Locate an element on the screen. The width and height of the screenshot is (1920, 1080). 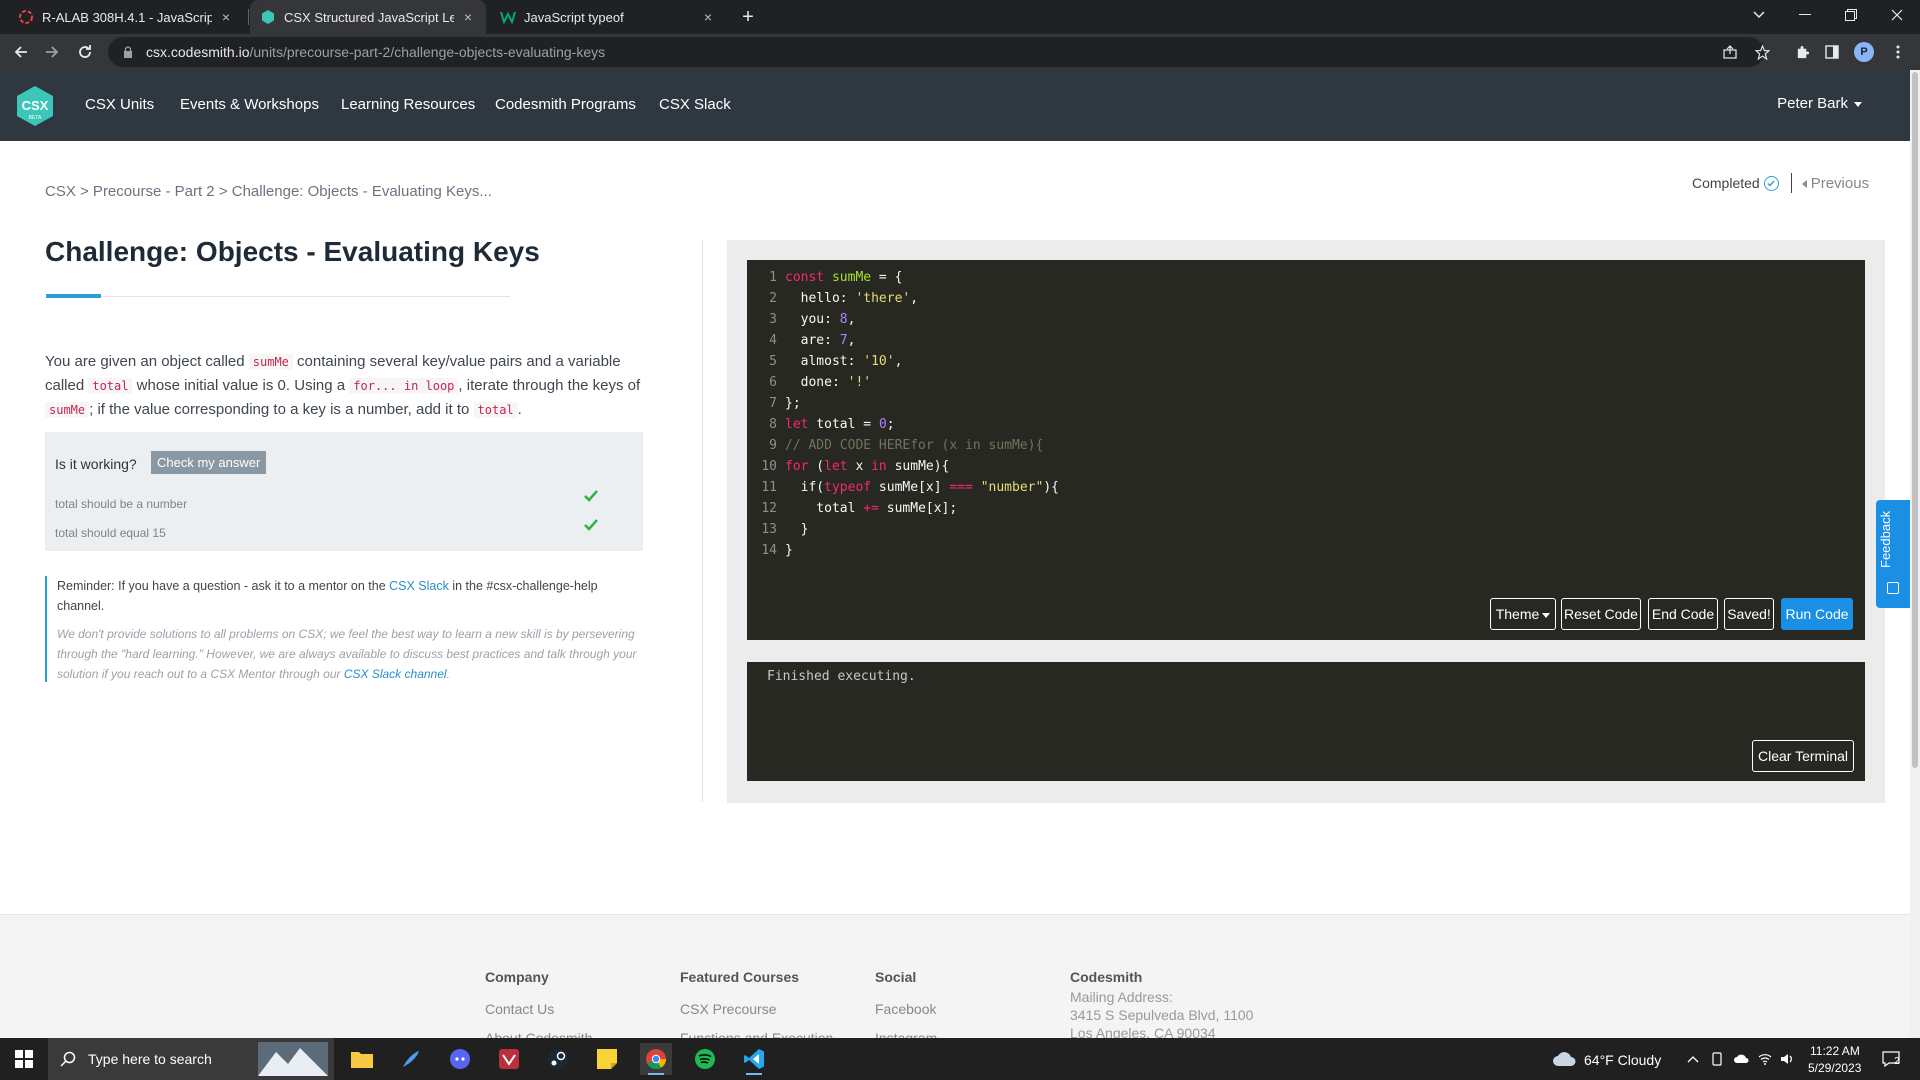
page-scrollbar is located at coordinates (1915, 554).